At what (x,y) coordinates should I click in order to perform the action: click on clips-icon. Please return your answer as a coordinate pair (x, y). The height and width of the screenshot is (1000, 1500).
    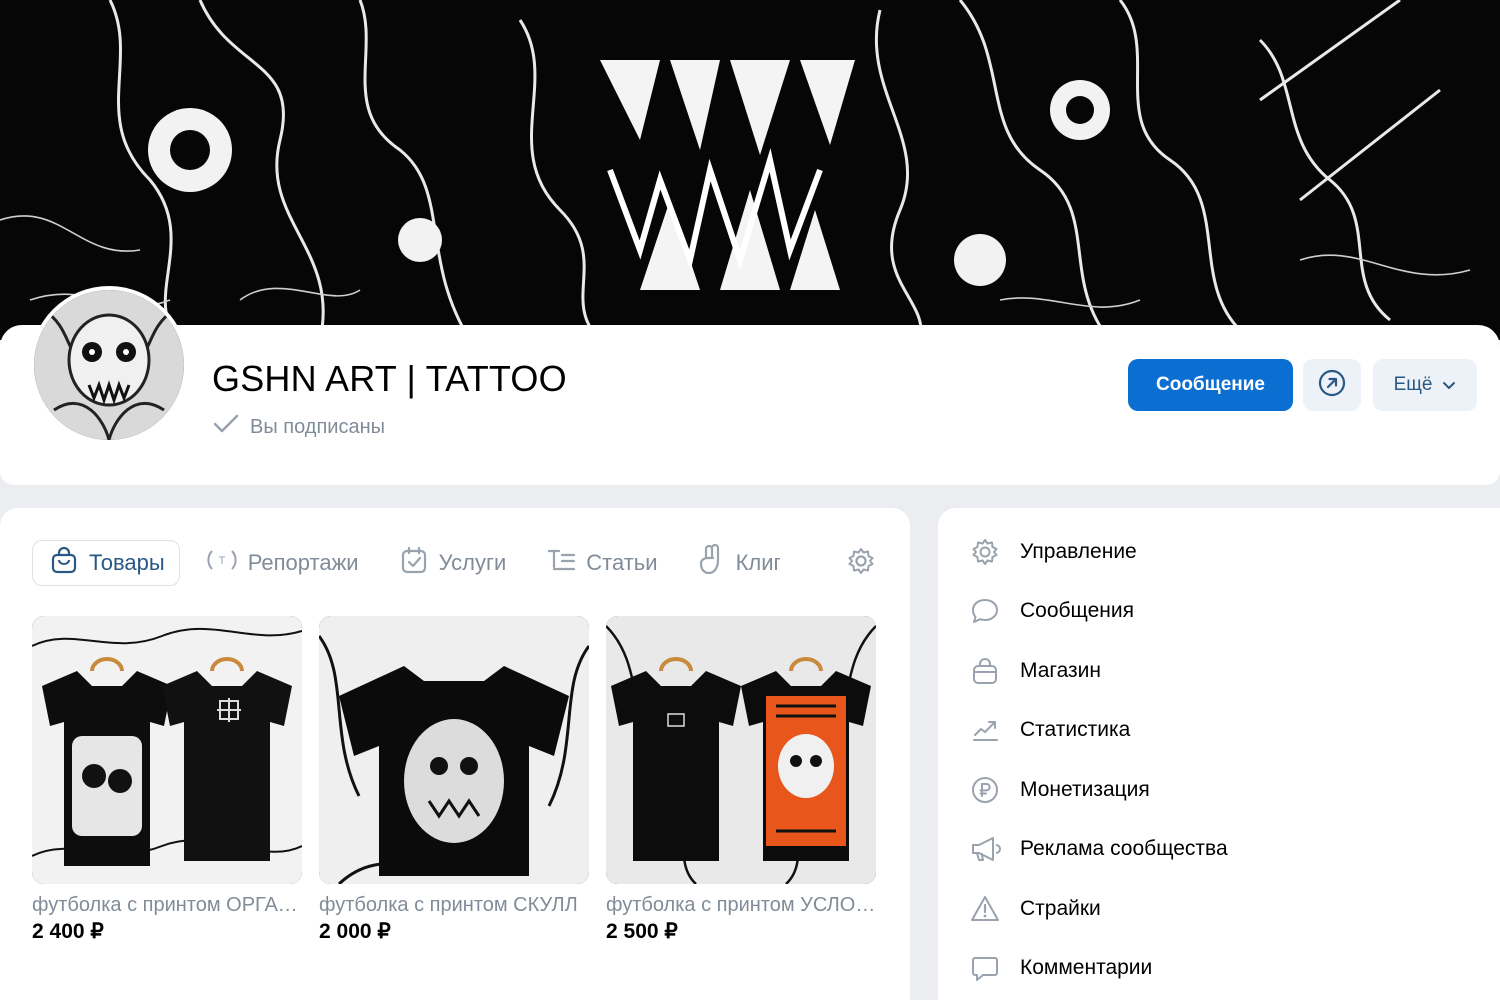
    Looking at the image, I should click on (712, 562).